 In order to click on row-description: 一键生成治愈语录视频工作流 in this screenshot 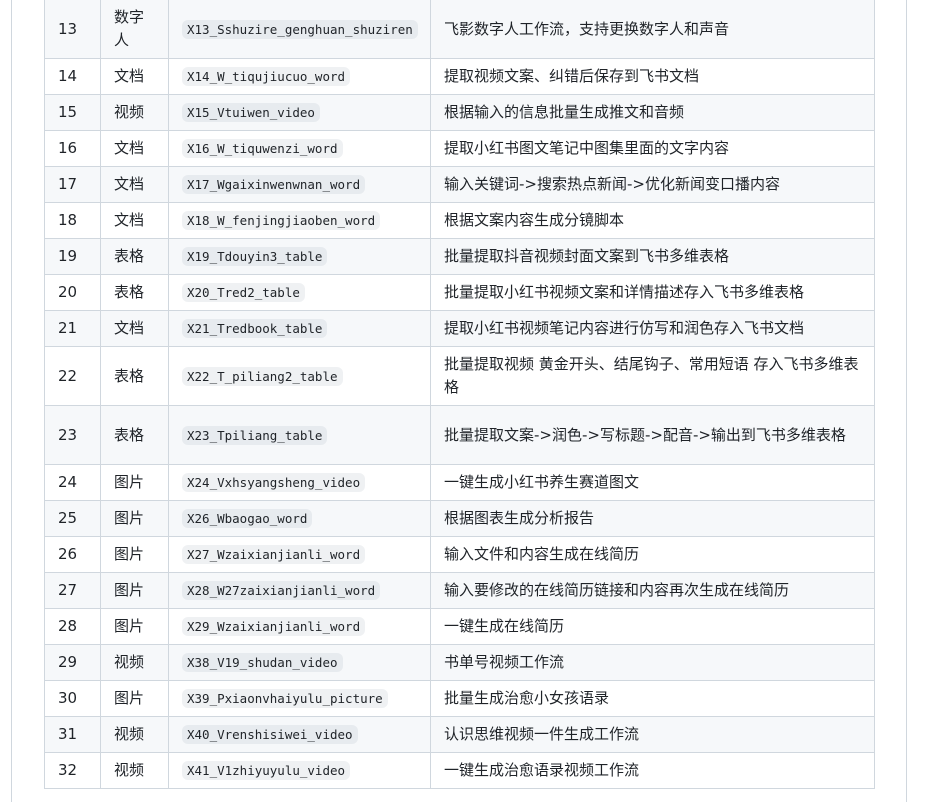, I will do `click(652, 770)`.